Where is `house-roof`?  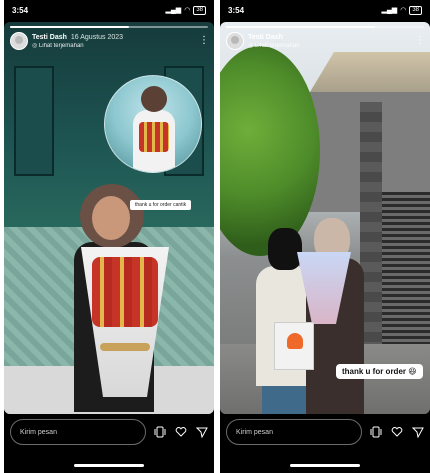
house-roof is located at coordinates (370, 72).